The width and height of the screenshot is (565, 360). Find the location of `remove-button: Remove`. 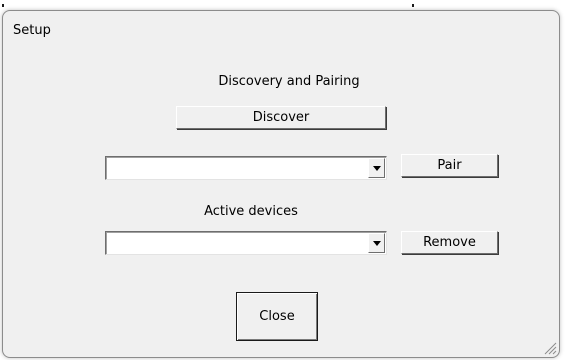

remove-button: Remove is located at coordinates (449, 242).